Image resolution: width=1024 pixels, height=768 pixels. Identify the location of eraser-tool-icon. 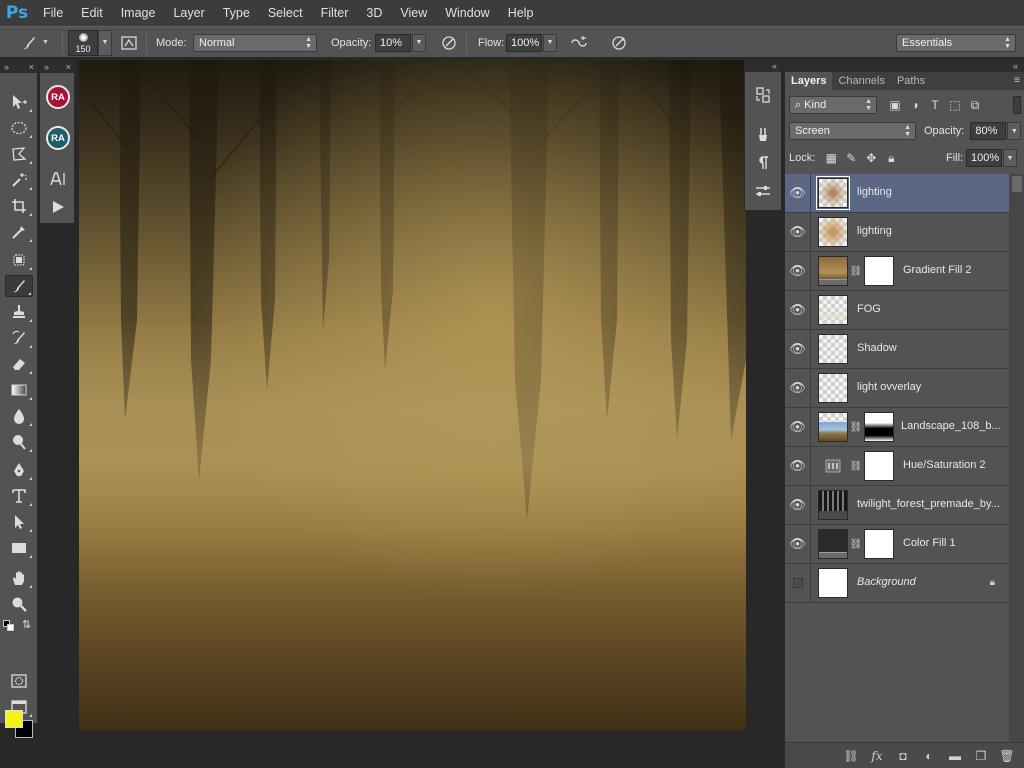
(19, 364).